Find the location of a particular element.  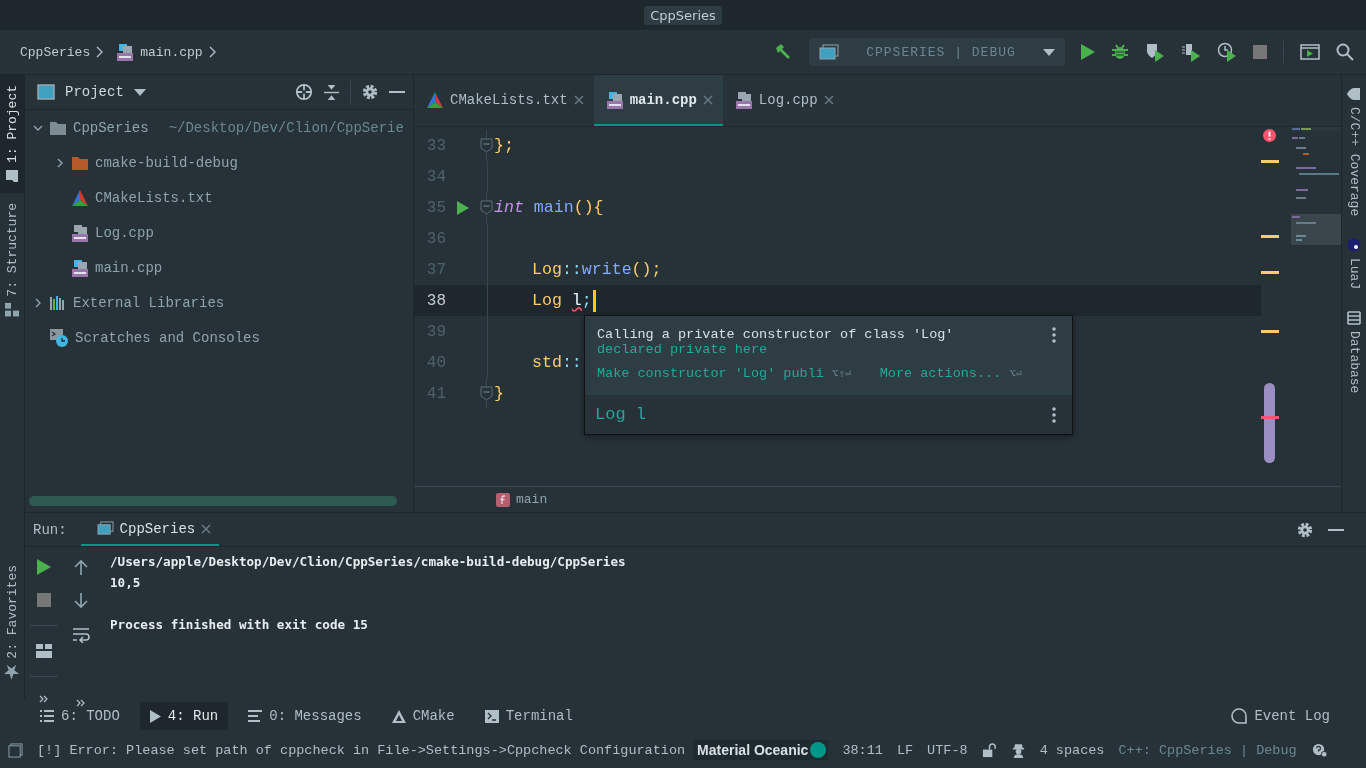

tree-item: main.cpp is located at coordinates (129, 267).